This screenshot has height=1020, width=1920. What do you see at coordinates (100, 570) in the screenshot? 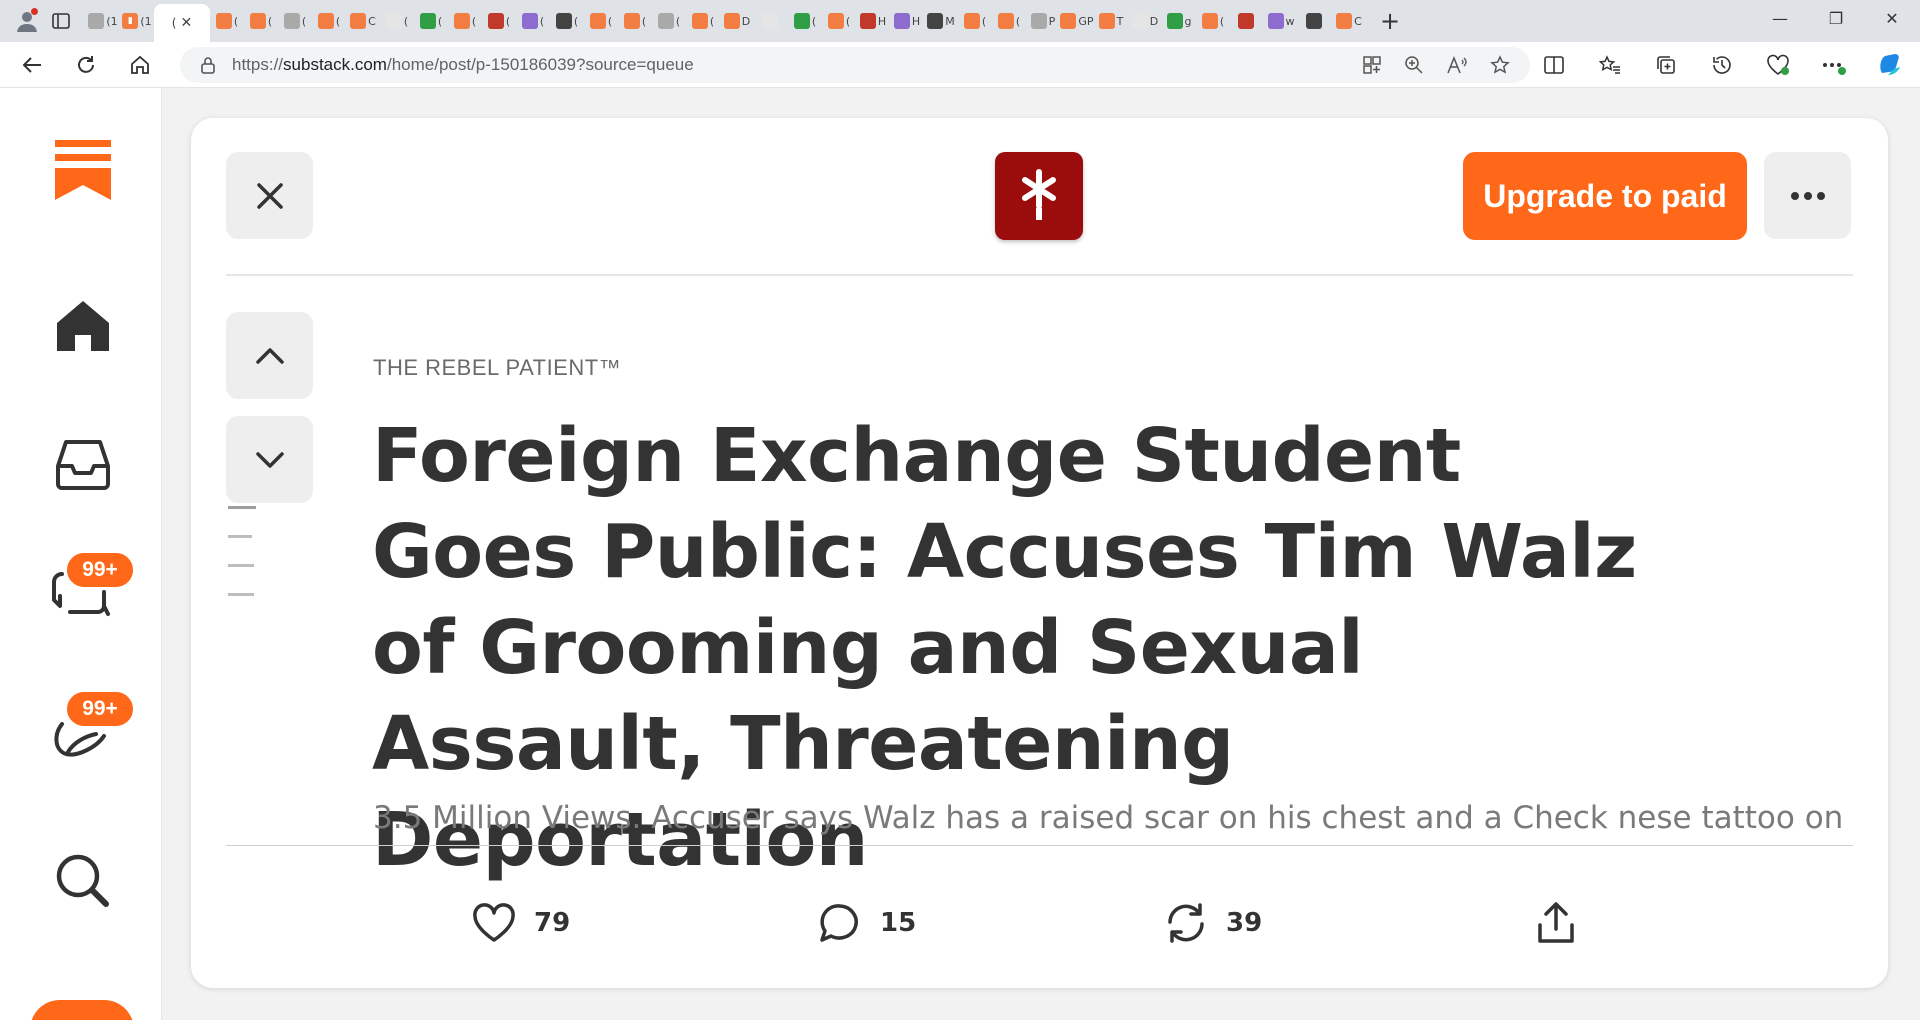
I see `chat-badge: 99+` at bounding box center [100, 570].